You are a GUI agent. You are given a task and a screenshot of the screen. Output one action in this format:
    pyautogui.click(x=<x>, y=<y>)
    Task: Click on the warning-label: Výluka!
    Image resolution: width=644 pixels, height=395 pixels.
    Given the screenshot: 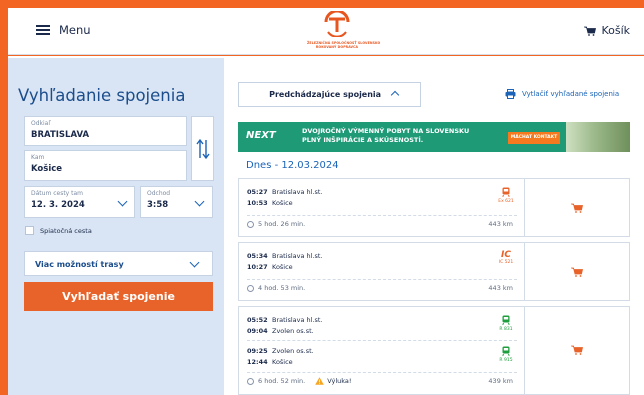 What is the action you would take?
    pyautogui.click(x=339, y=381)
    